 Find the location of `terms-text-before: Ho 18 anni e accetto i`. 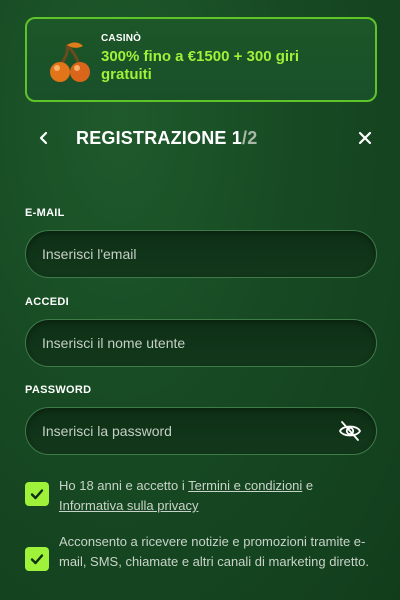

terms-text-before: Ho 18 anni e accetto i is located at coordinates (124, 485).